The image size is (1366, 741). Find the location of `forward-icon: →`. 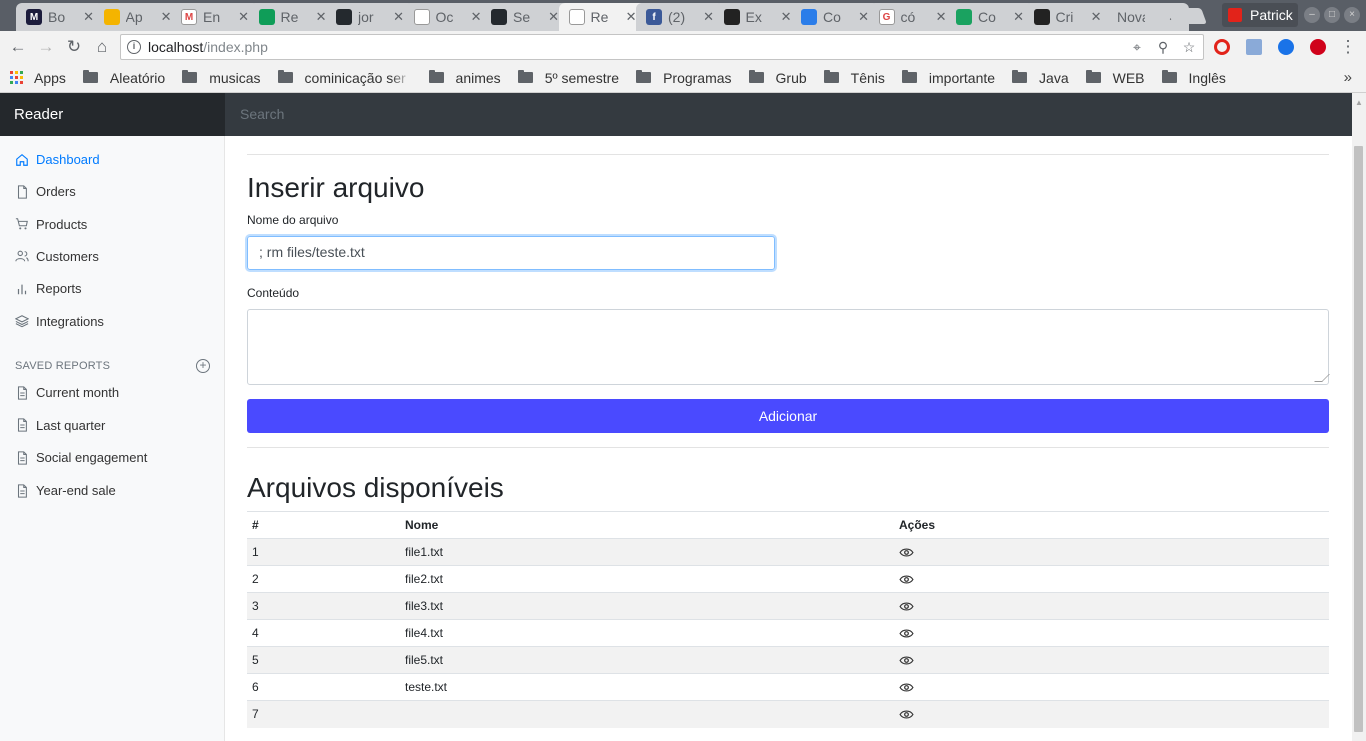

forward-icon: → is located at coordinates (46, 47).